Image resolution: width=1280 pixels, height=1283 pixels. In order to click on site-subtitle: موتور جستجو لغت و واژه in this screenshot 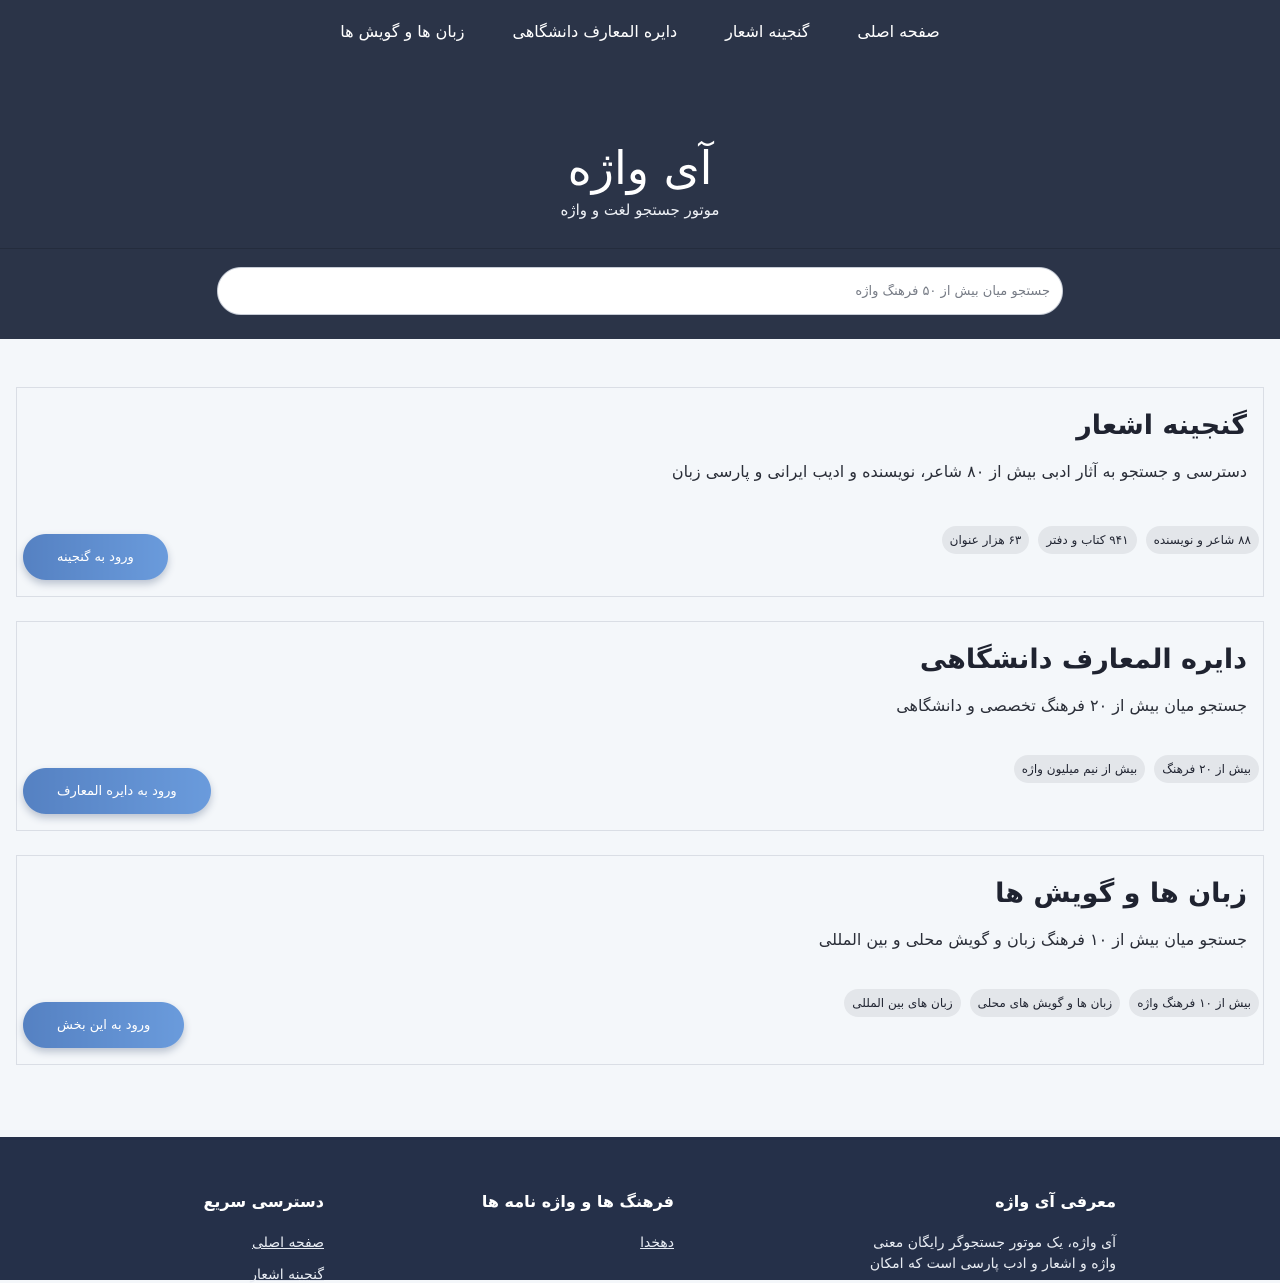, I will do `click(640, 210)`.